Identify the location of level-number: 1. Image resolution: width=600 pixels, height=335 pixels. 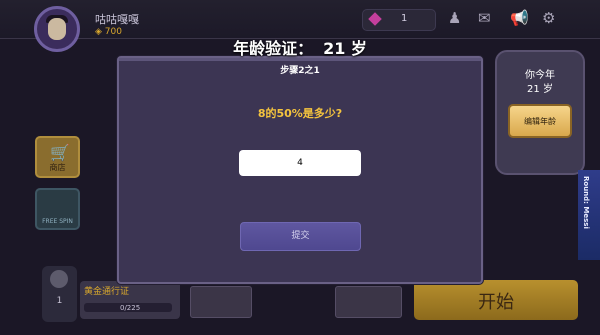
(59, 301).